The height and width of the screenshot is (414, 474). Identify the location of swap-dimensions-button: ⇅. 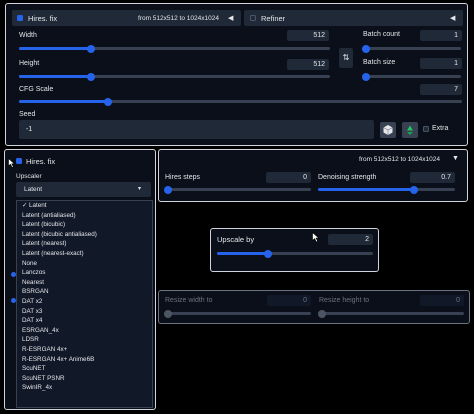
(346, 58).